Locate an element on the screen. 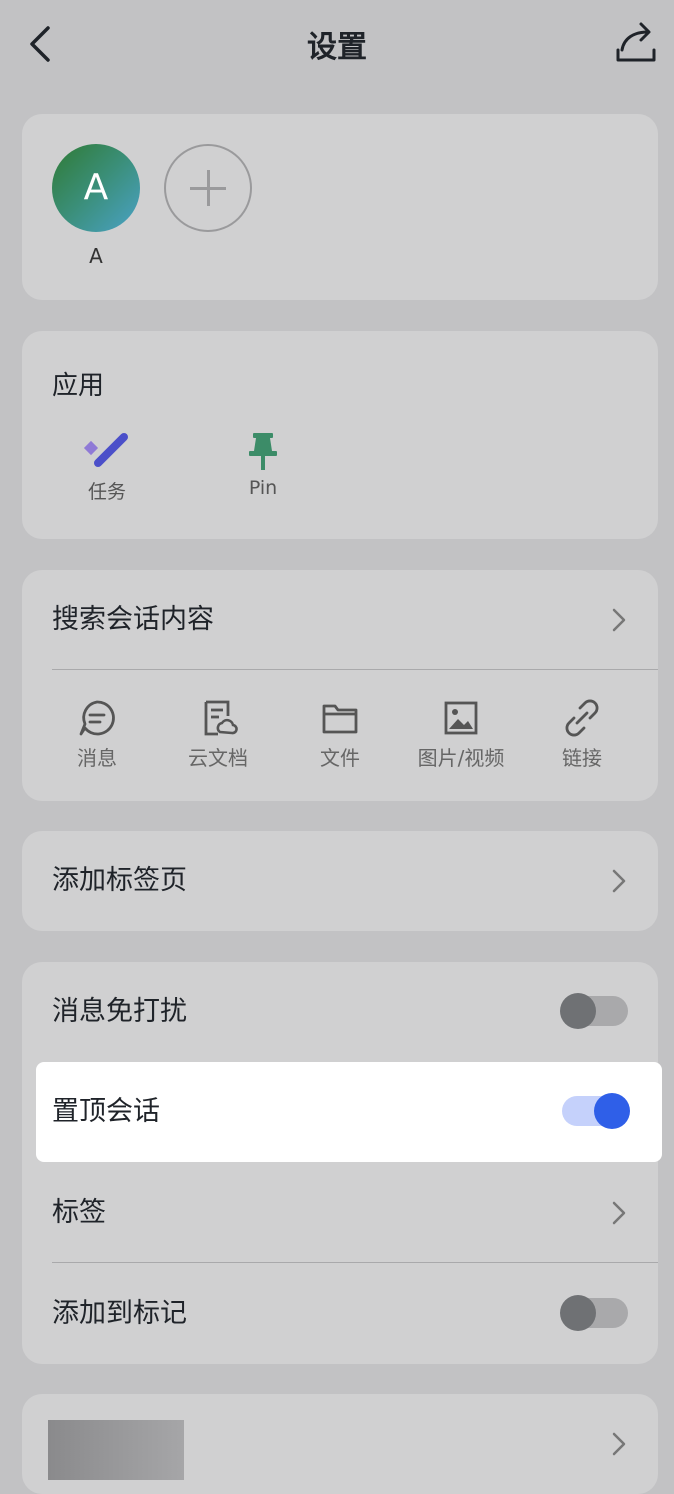 This screenshot has width=674, height=1494. share-icon is located at coordinates (636, 43).